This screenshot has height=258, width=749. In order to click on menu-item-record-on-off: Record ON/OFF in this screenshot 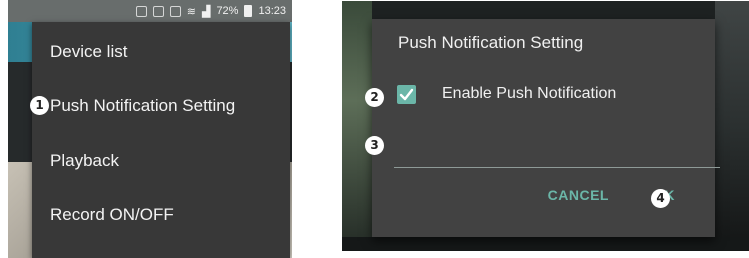, I will do `click(112, 215)`.